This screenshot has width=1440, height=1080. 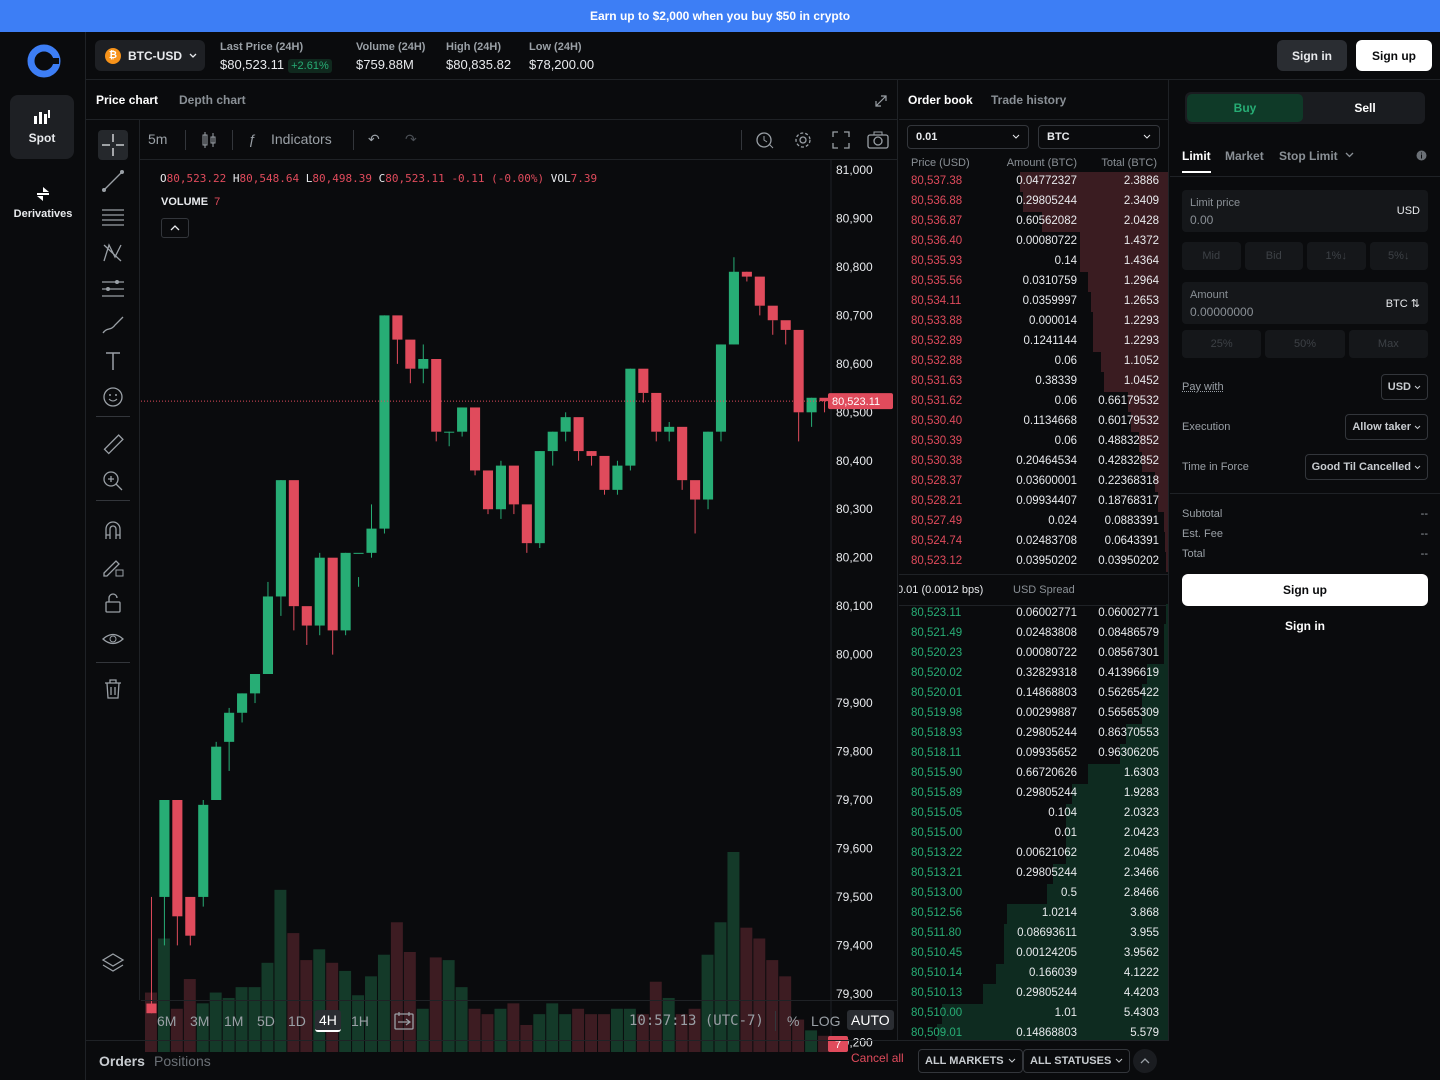 What do you see at coordinates (1308, 156) in the screenshot?
I see `order-type-stop-limit: Stop Limit` at bounding box center [1308, 156].